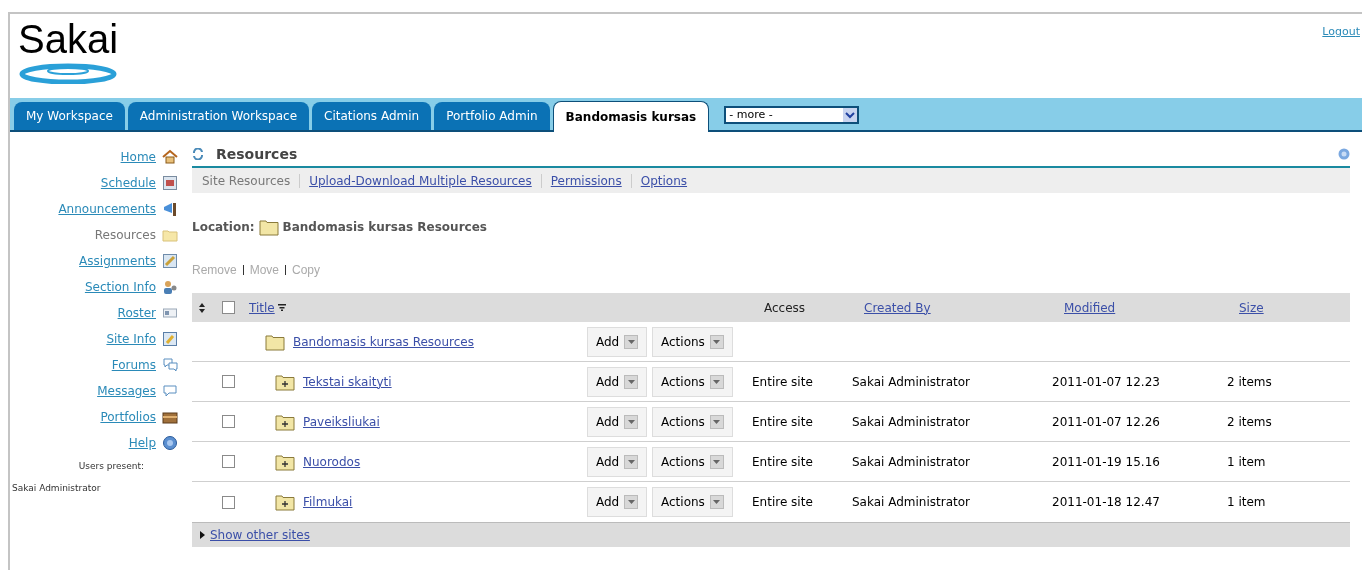 Image resolution: width=1362 pixels, height=570 pixels. What do you see at coordinates (125, 235) in the screenshot?
I see `sidebar-link: Resources` at bounding box center [125, 235].